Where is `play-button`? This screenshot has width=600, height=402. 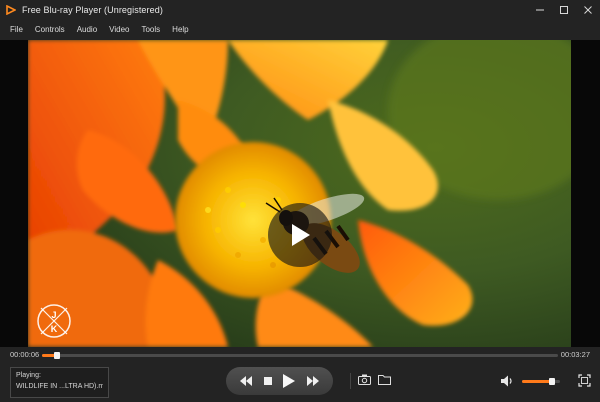 play-button is located at coordinates (289, 381).